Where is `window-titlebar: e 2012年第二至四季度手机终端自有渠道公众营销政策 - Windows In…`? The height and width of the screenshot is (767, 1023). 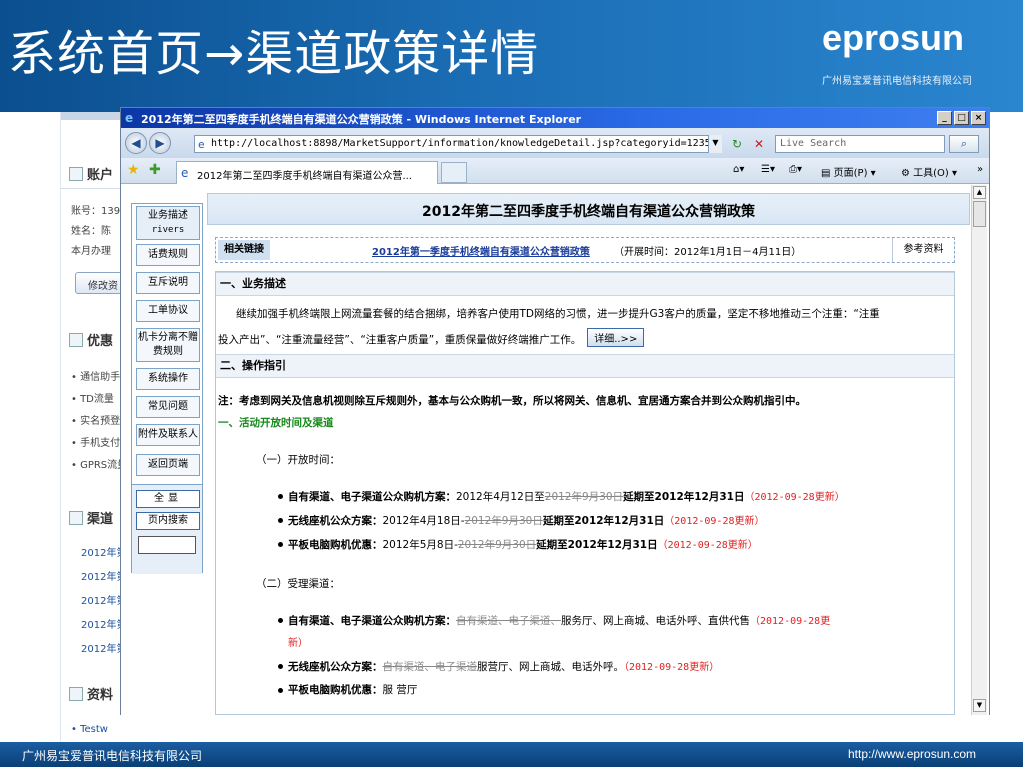
window-titlebar: e 2012年第二至四季度手机终端自有渠道公众营销政策 - Windows In… is located at coordinates (555, 118).